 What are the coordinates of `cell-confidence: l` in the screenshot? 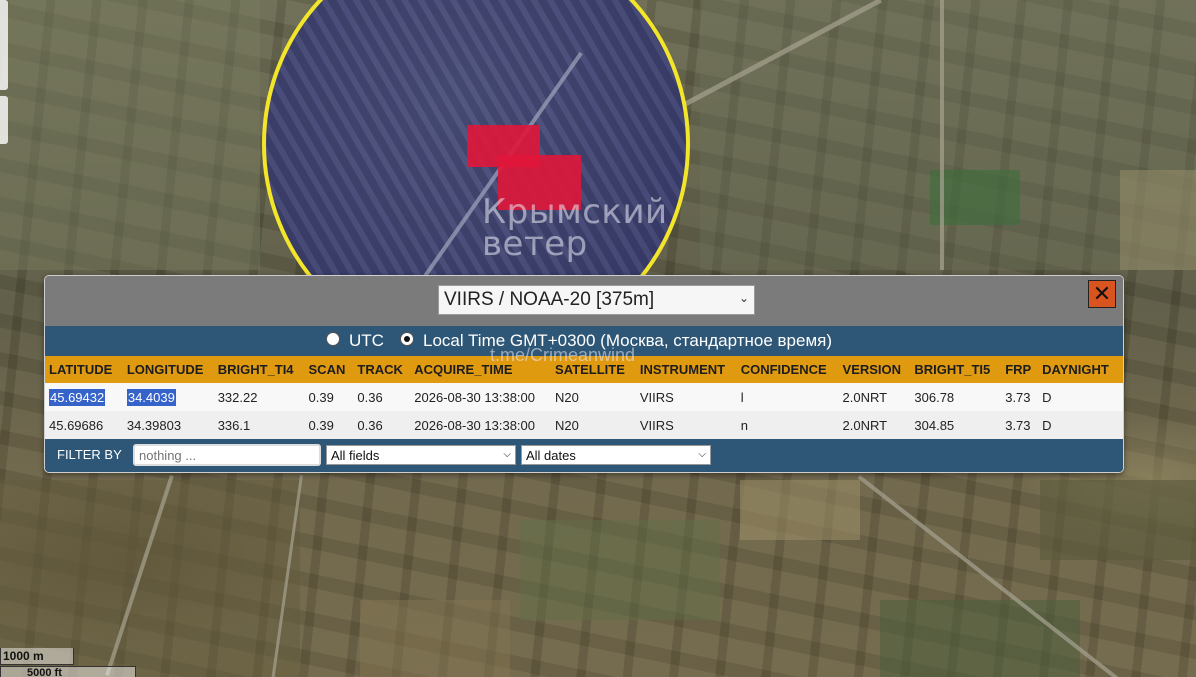 It's located at (742, 397).